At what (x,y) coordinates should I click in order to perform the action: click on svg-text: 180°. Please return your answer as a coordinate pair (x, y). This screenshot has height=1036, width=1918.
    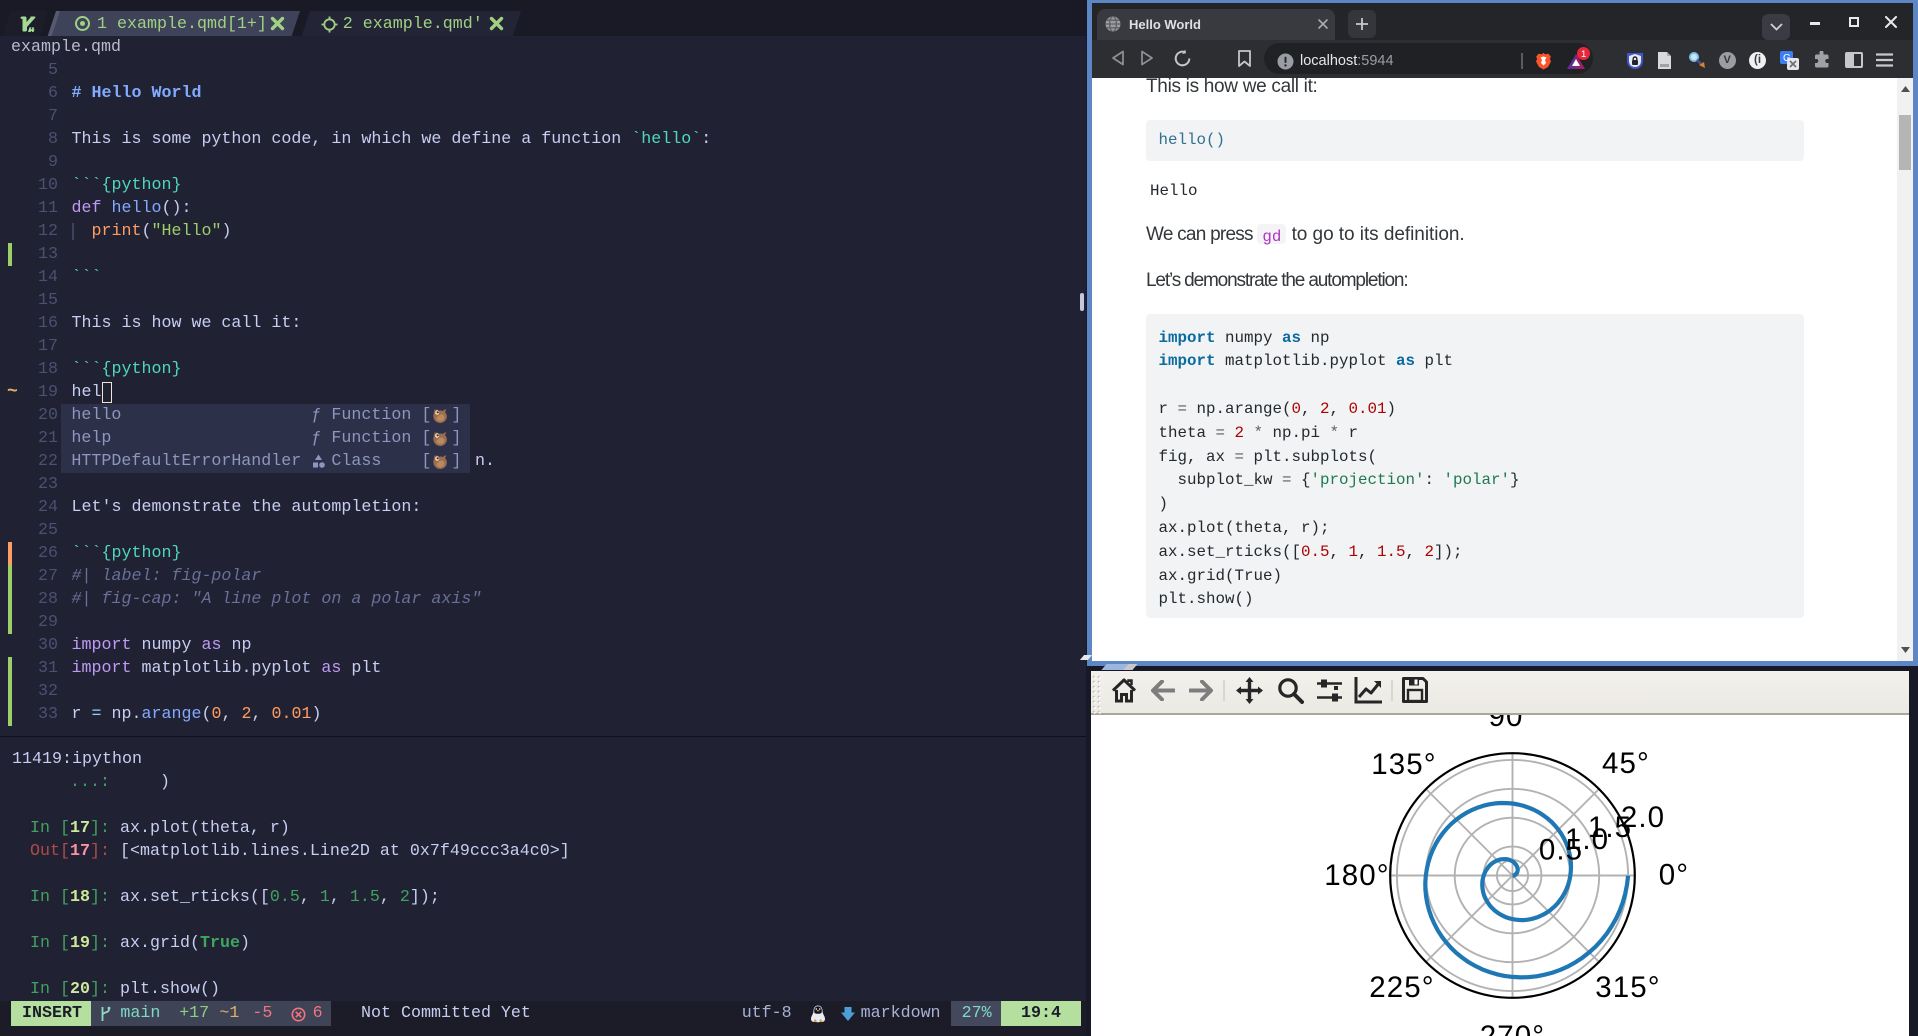
    Looking at the image, I should click on (1356, 875).